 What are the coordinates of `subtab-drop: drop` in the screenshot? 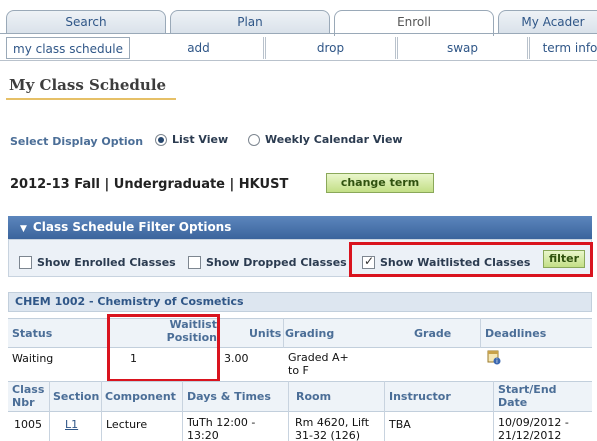 It's located at (332, 48).